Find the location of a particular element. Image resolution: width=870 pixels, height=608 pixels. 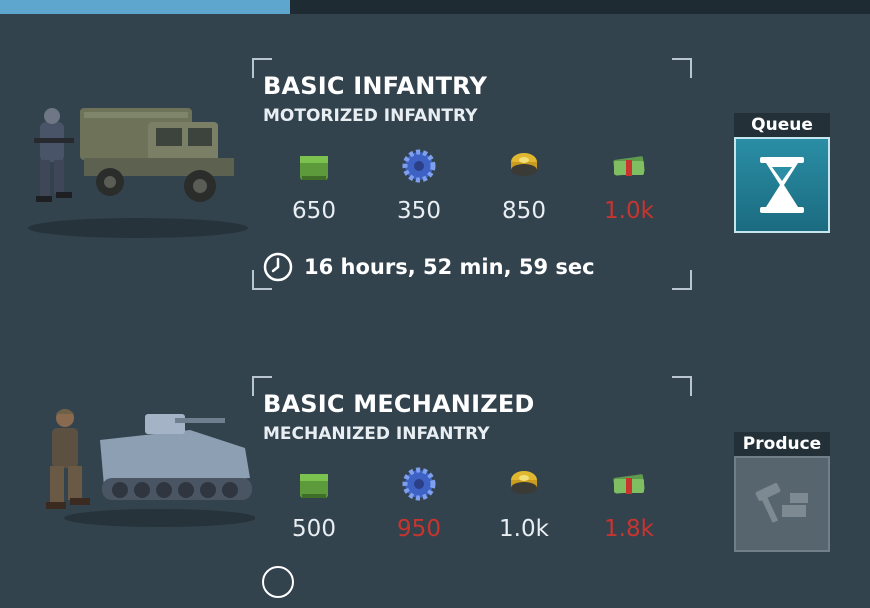

active-tab-indicator is located at coordinates (145, 7).